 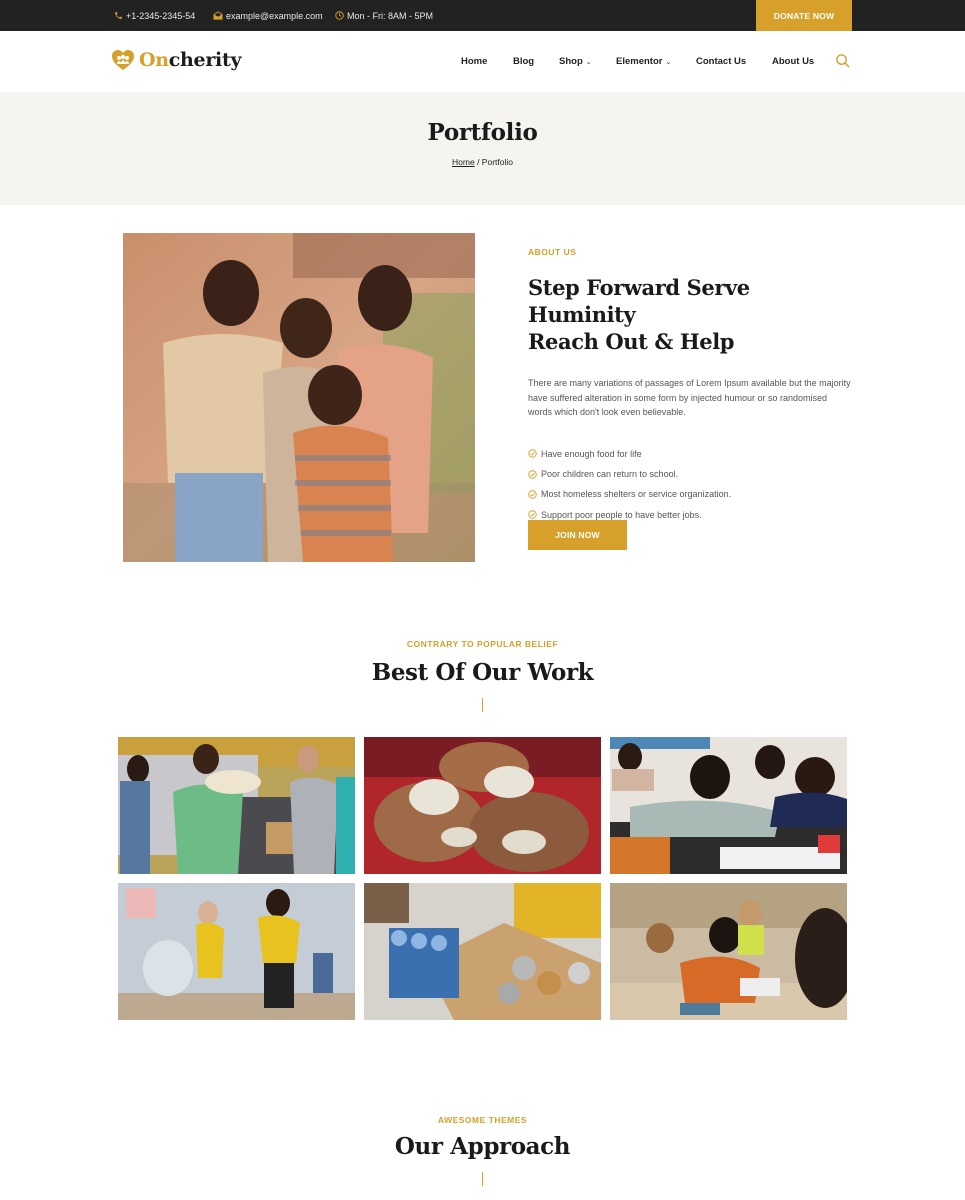 What do you see at coordinates (482, 132) in the screenshot?
I see `page-title: Portfolio` at bounding box center [482, 132].